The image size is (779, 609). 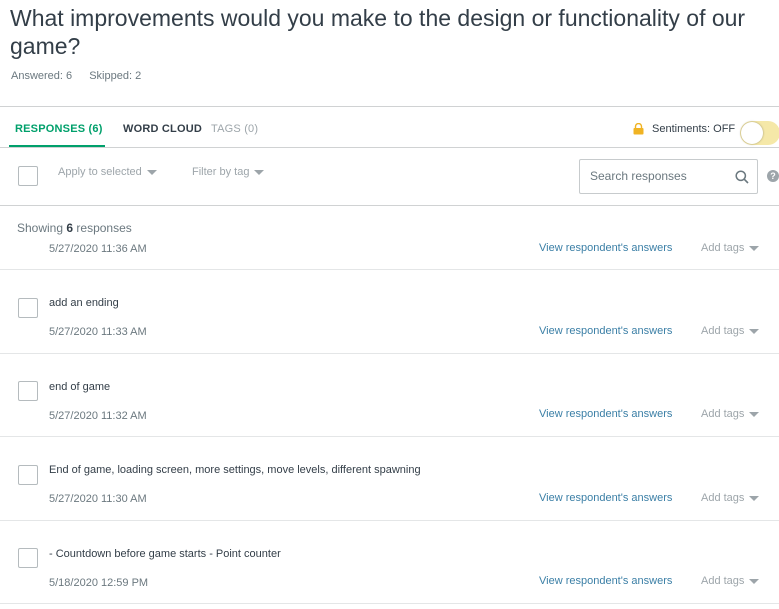 I want to click on tab-tags: TAGS (0), so click(x=234, y=129).